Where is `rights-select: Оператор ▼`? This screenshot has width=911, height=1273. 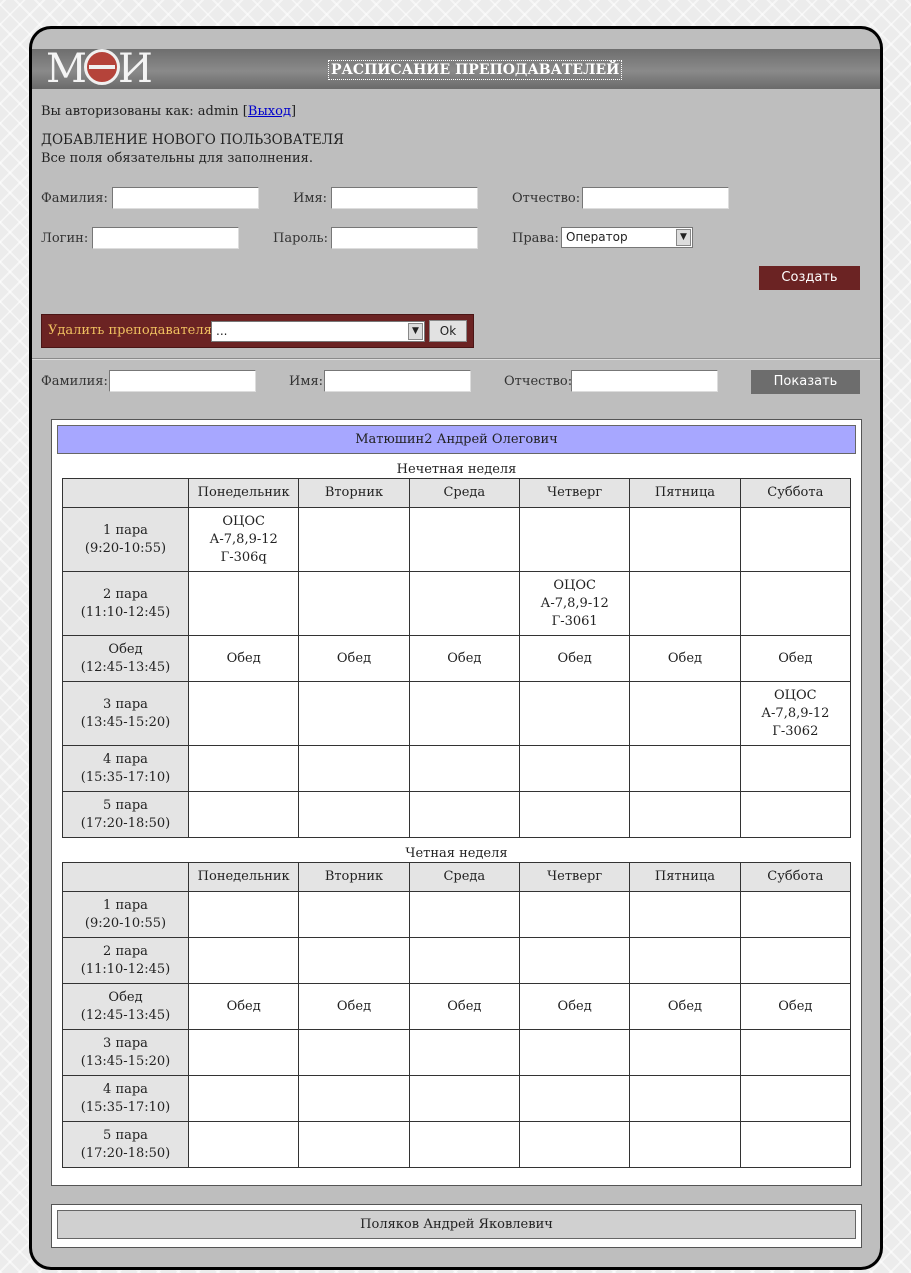 rights-select: Оператор ▼ is located at coordinates (627, 237).